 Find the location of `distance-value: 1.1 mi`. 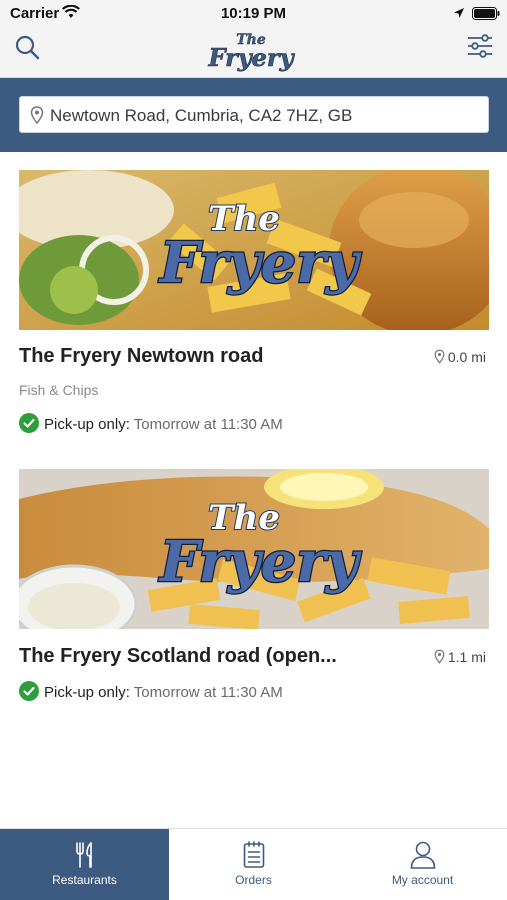

distance-value: 1.1 mi is located at coordinates (466, 657).